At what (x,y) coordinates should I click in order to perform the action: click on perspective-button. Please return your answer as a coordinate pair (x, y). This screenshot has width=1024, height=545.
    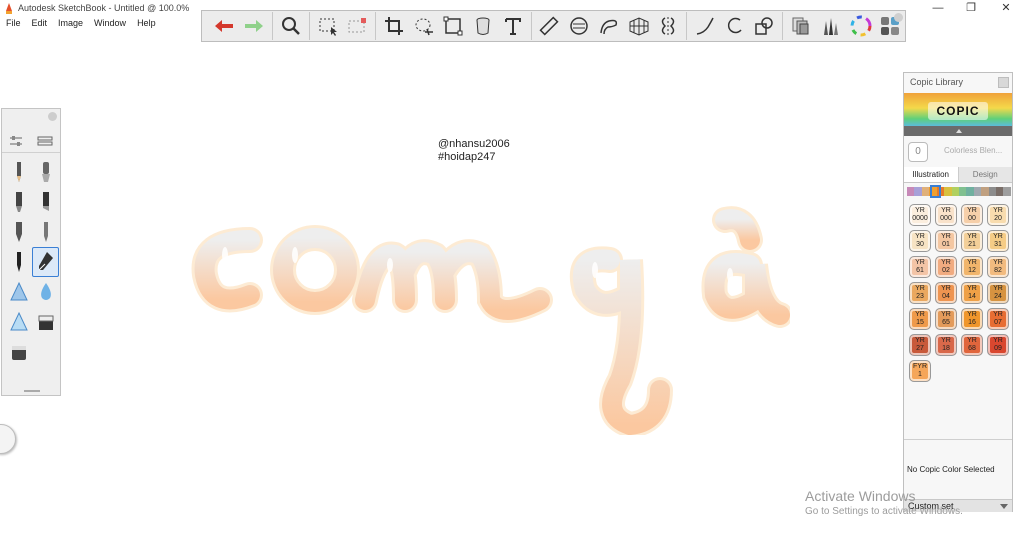
    Looking at the image, I should click on (639, 26).